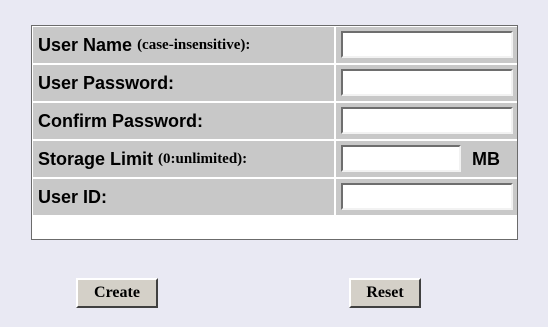 This screenshot has width=548, height=327. What do you see at coordinates (117, 293) in the screenshot?
I see `create-button: Create` at bounding box center [117, 293].